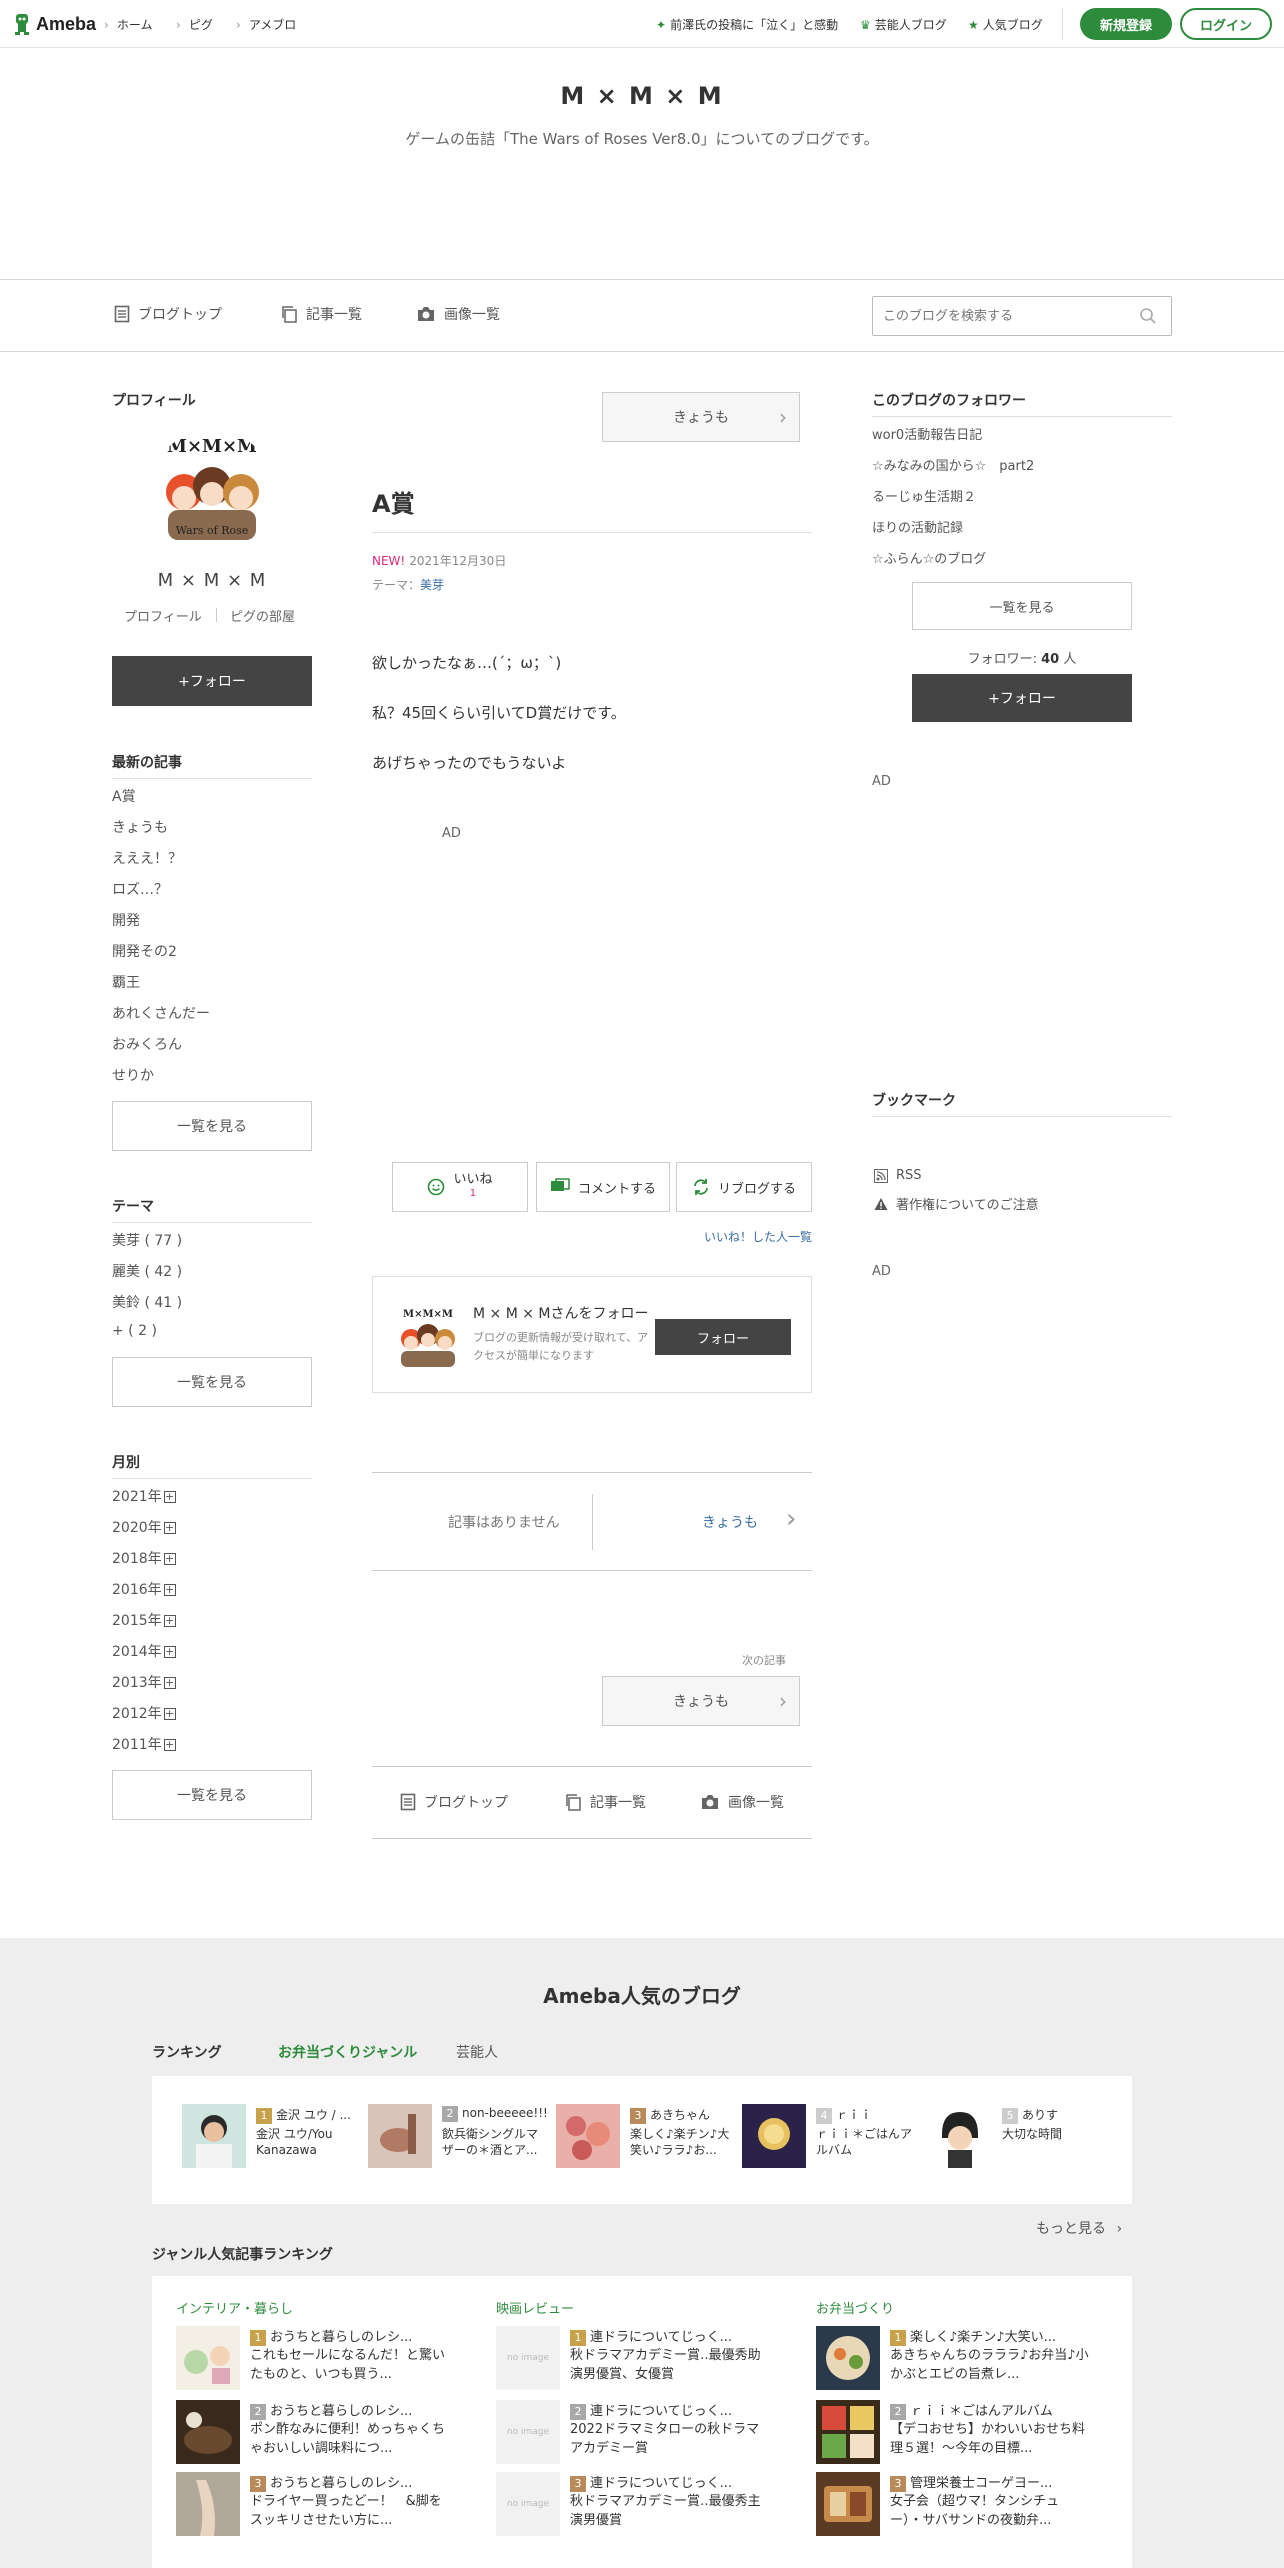 This screenshot has width=1284, height=2568. I want to click on celebrity-blog-label: 芸能人ブログ, so click(910, 25).